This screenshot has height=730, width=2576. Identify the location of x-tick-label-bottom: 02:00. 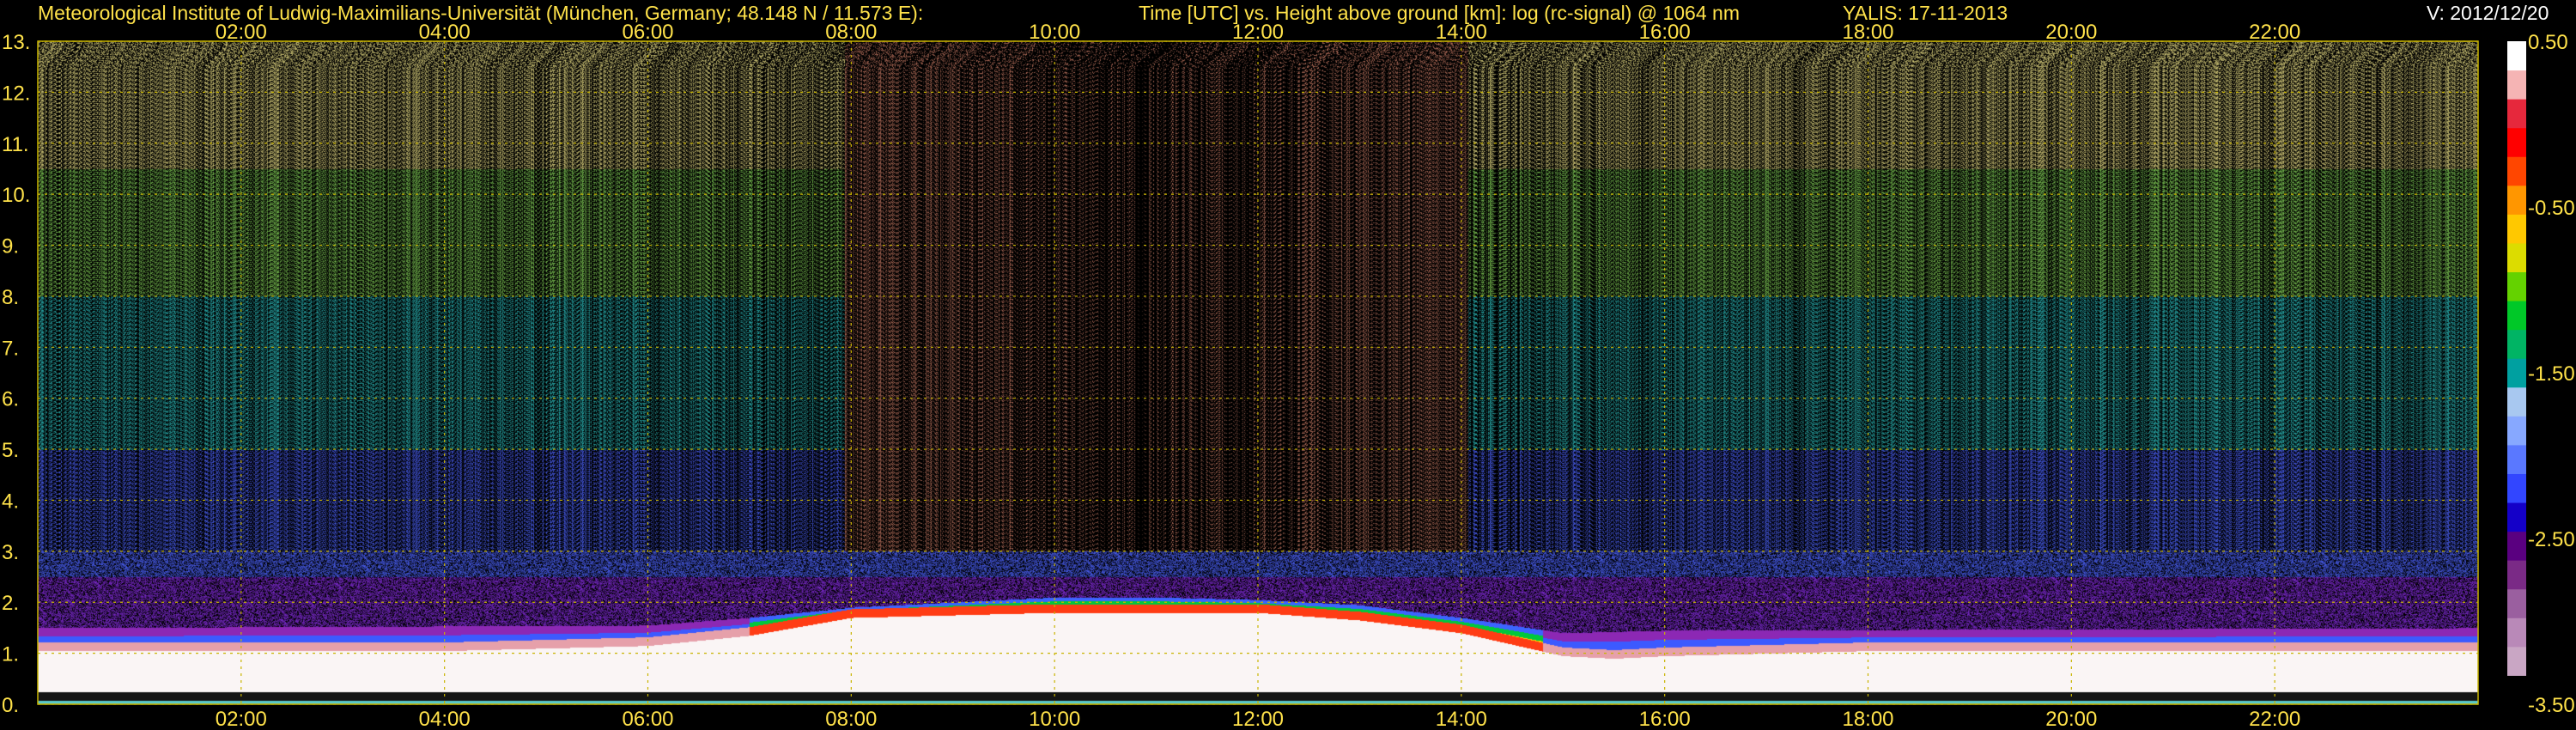
(241, 719).